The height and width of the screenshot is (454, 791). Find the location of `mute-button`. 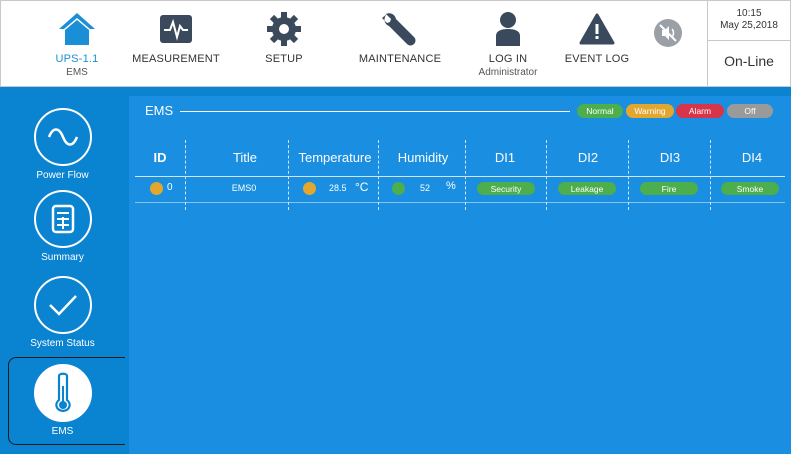

mute-button is located at coordinates (668, 43).